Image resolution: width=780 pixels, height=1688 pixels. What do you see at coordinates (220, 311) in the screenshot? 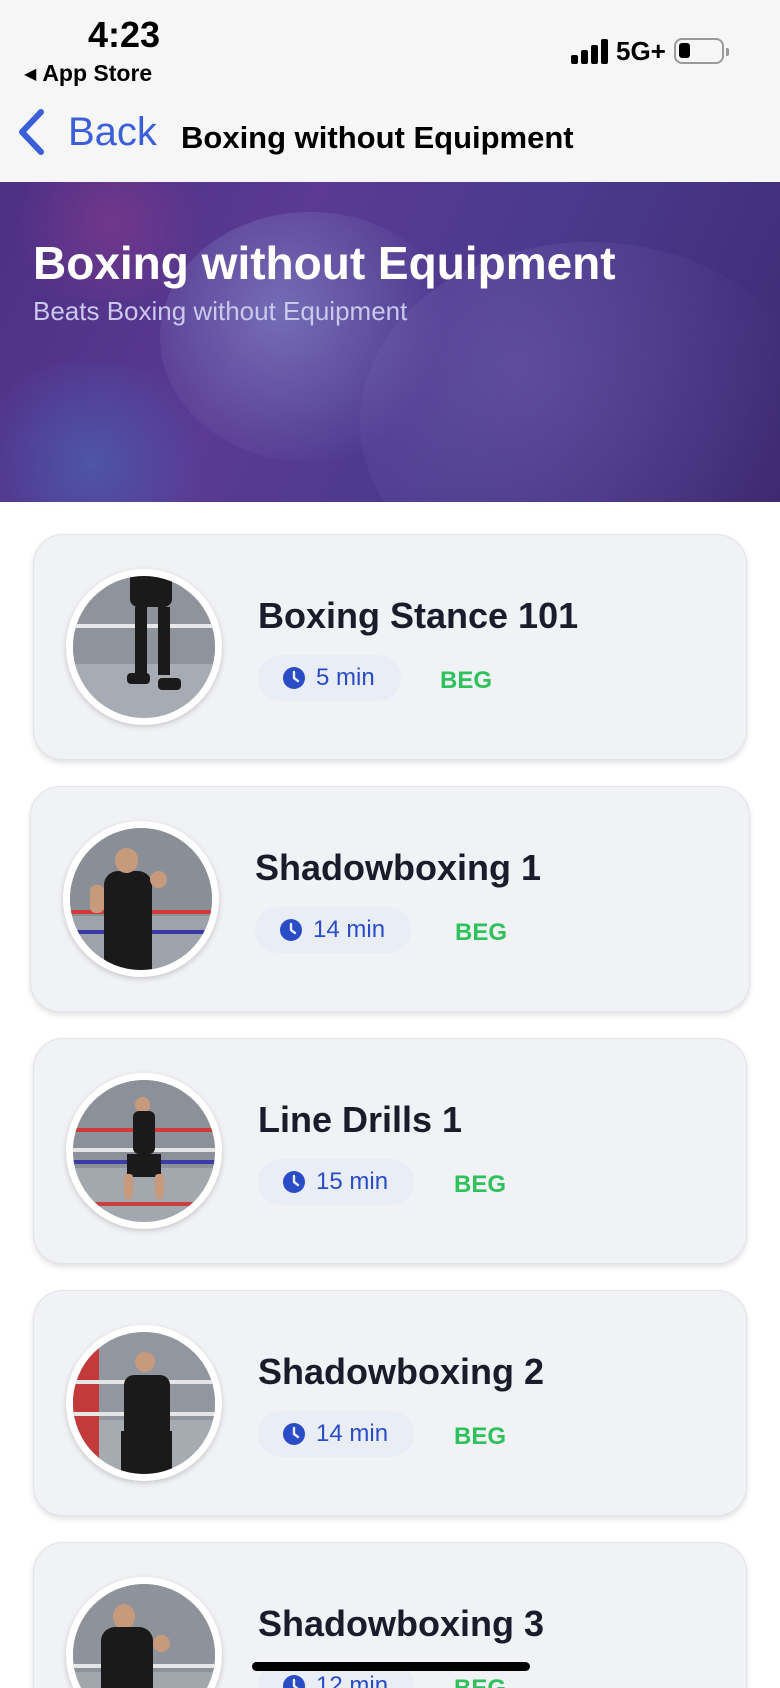
I see `hero-subtitle: Beats Boxing without Equipment` at bounding box center [220, 311].